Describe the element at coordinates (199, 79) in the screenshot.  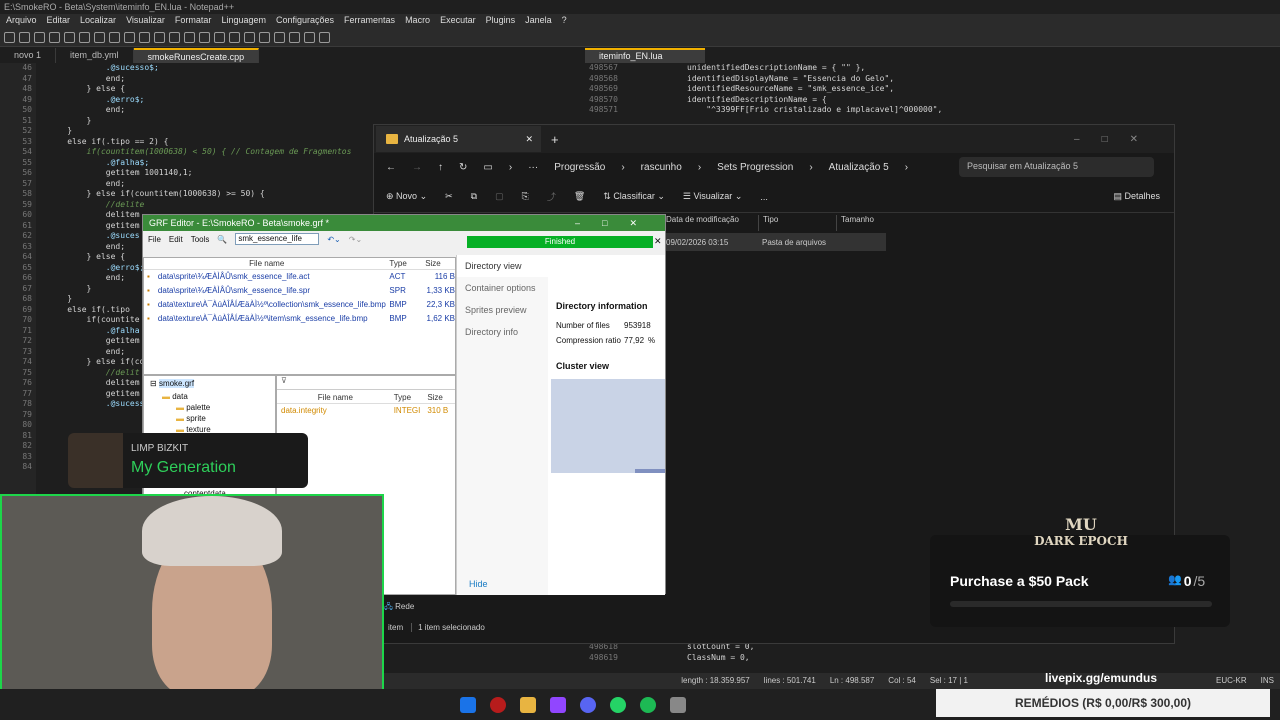
I see `code-line: end;` at that location.